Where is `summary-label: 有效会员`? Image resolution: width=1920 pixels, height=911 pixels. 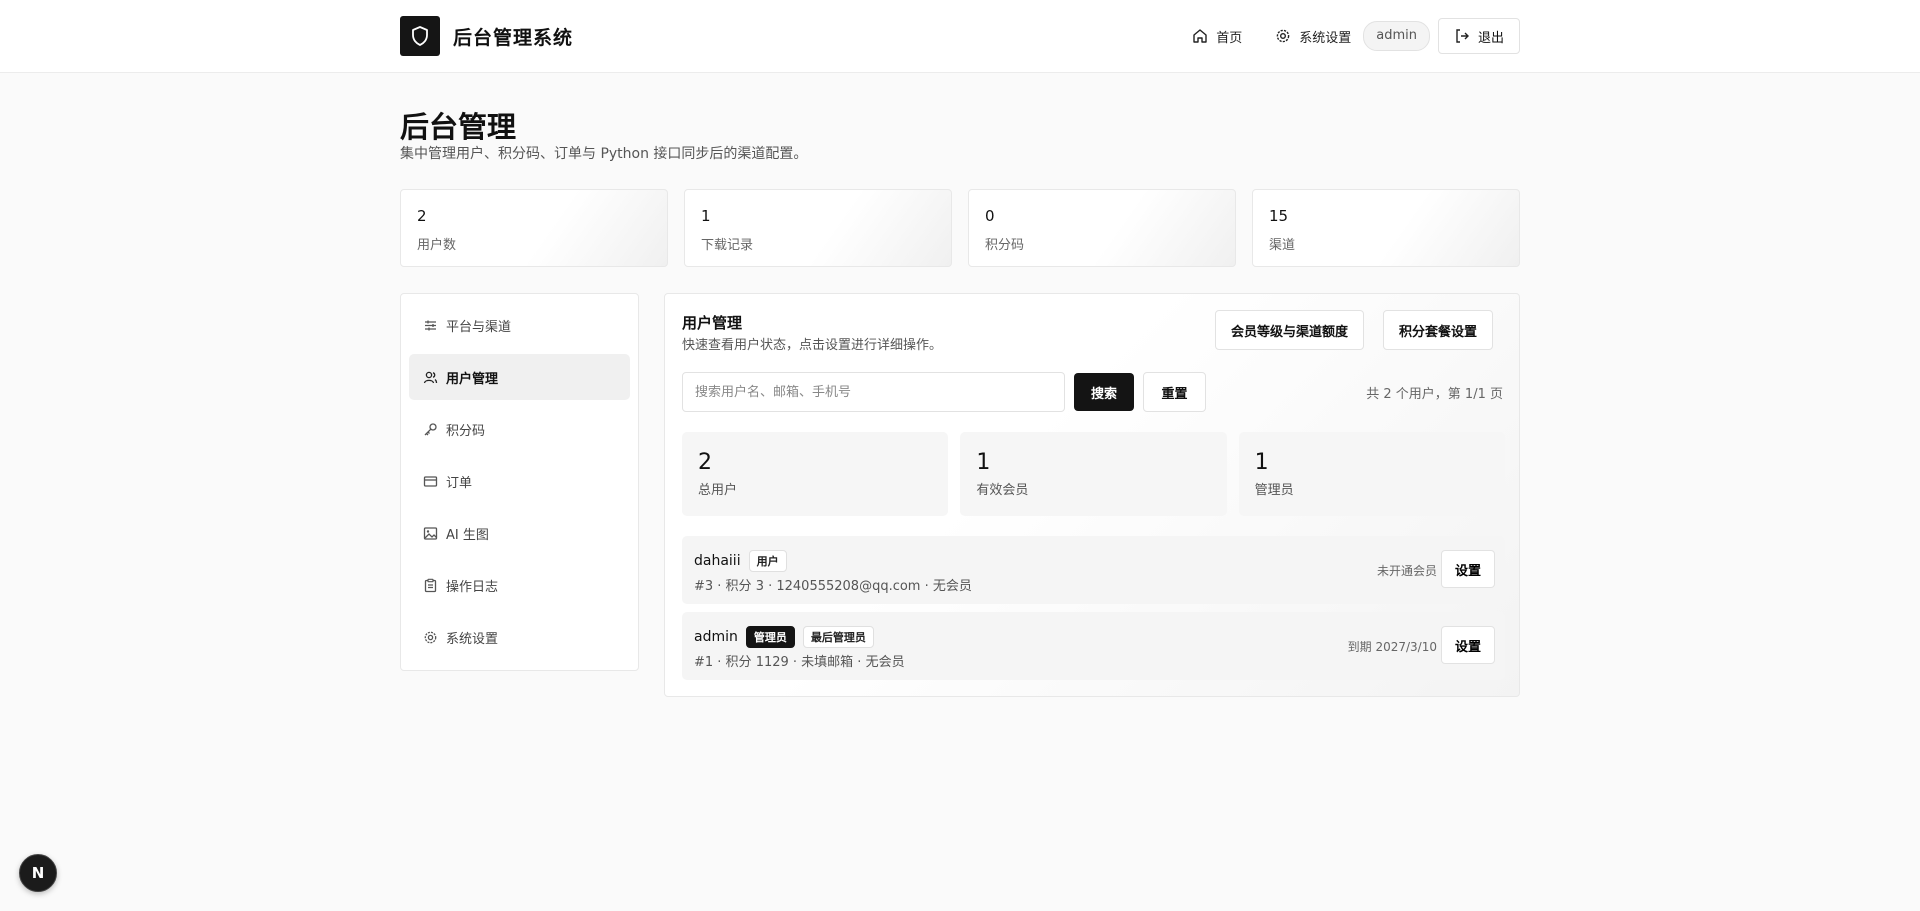 summary-label: 有效会员 is located at coordinates (1002, 490).